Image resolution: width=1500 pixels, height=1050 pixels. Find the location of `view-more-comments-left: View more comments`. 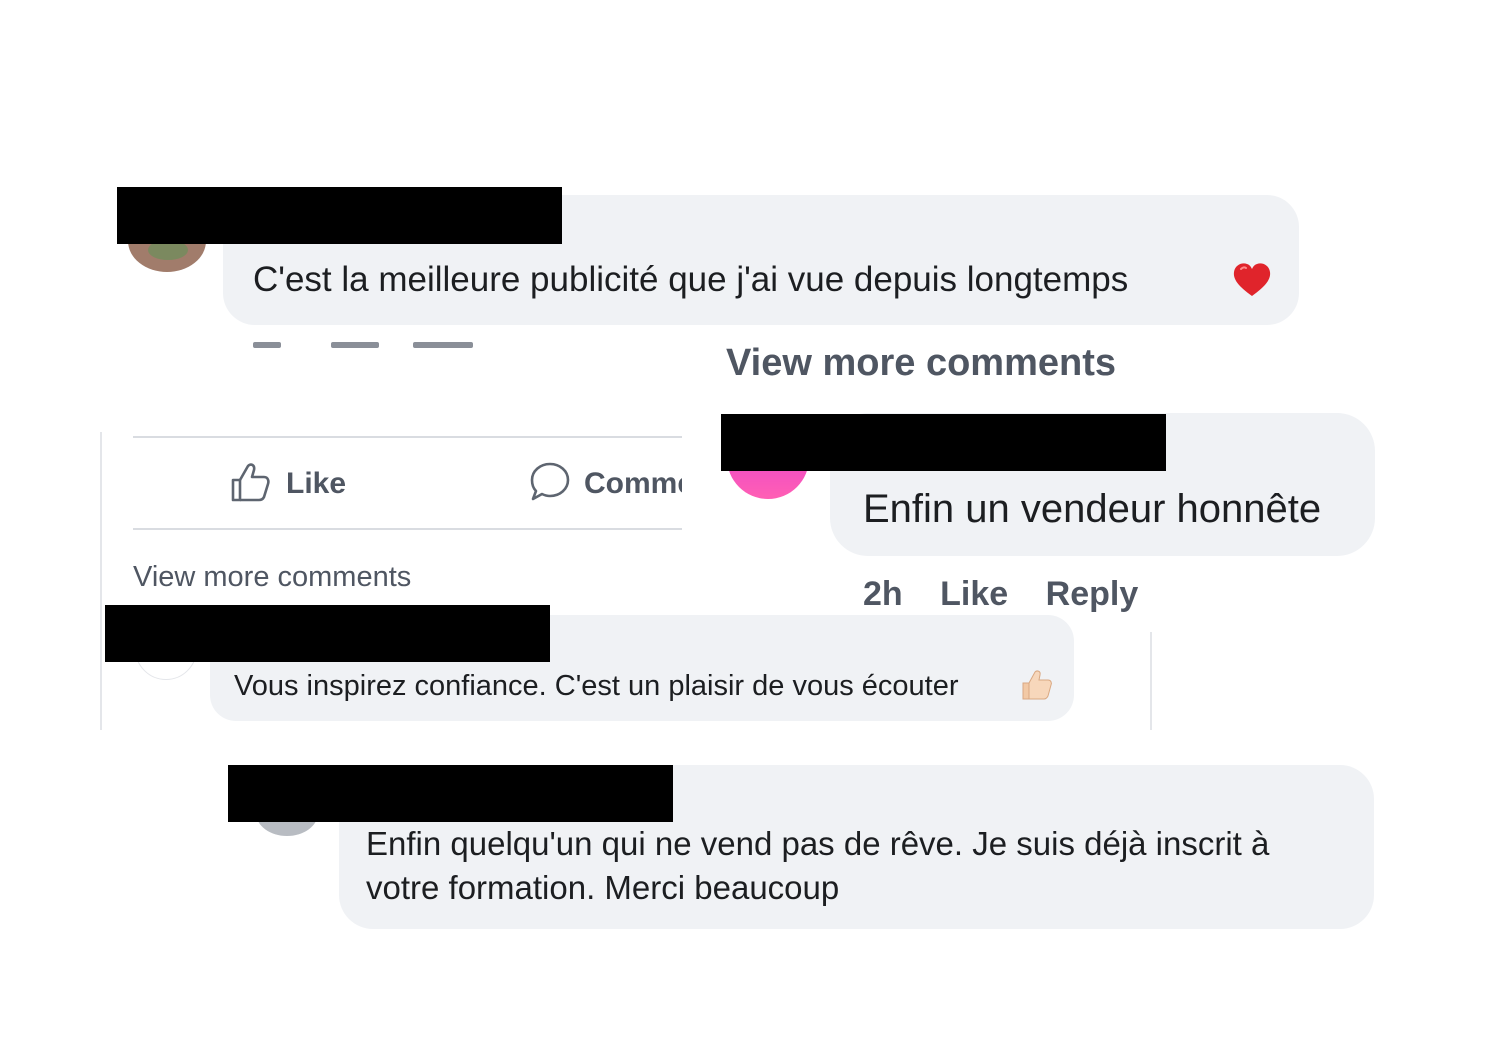

view-more-comments-left: View more comments is located at coordinates (272, 577).